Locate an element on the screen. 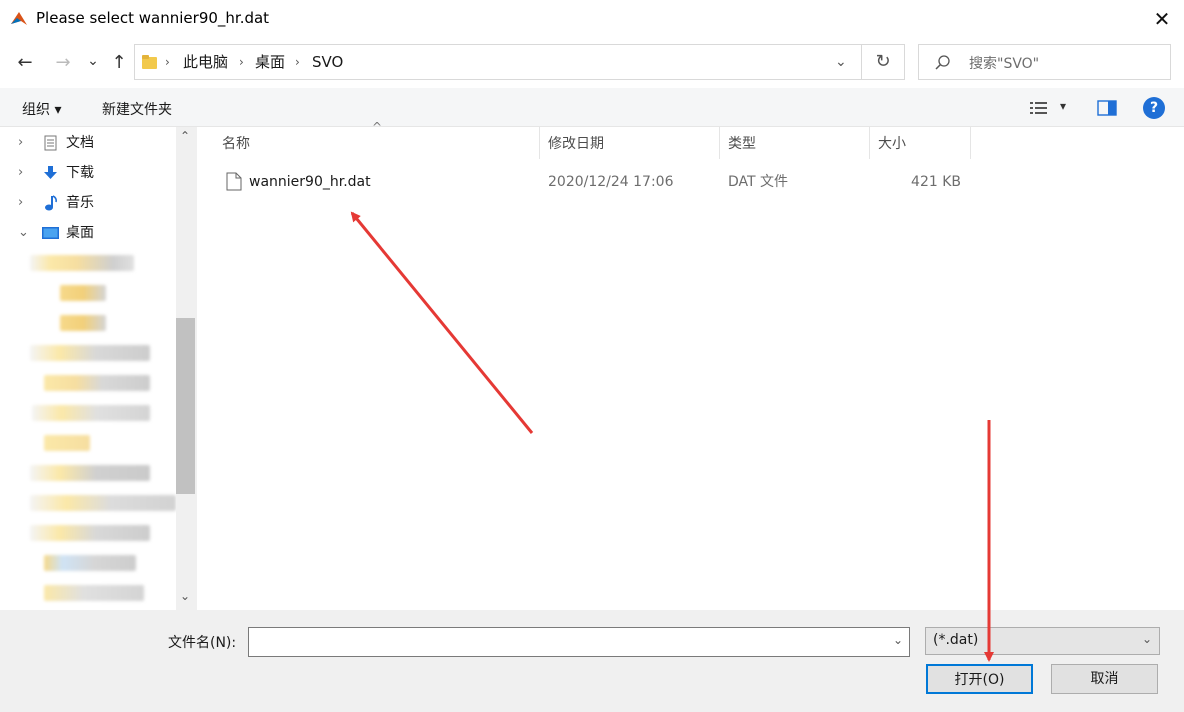 Image resolution: width=1184 pixels, height=712 pixels. file-type-filter: (*.dat) ⌄ is located at coordinates (1042, 641).